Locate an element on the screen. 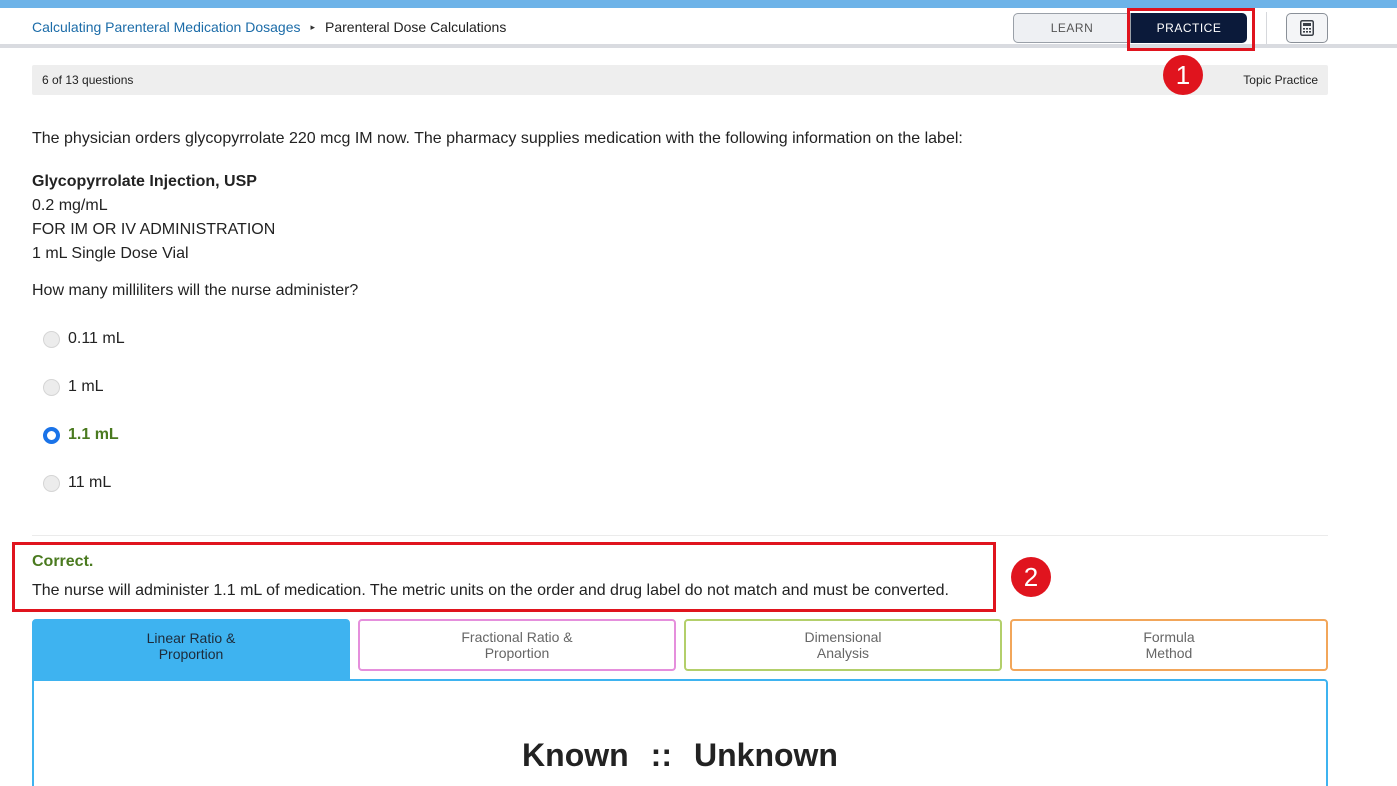 This screenshot has height=786, width=1397. answer-option-3: 1.1 mL is located at coordinates (81, 435).